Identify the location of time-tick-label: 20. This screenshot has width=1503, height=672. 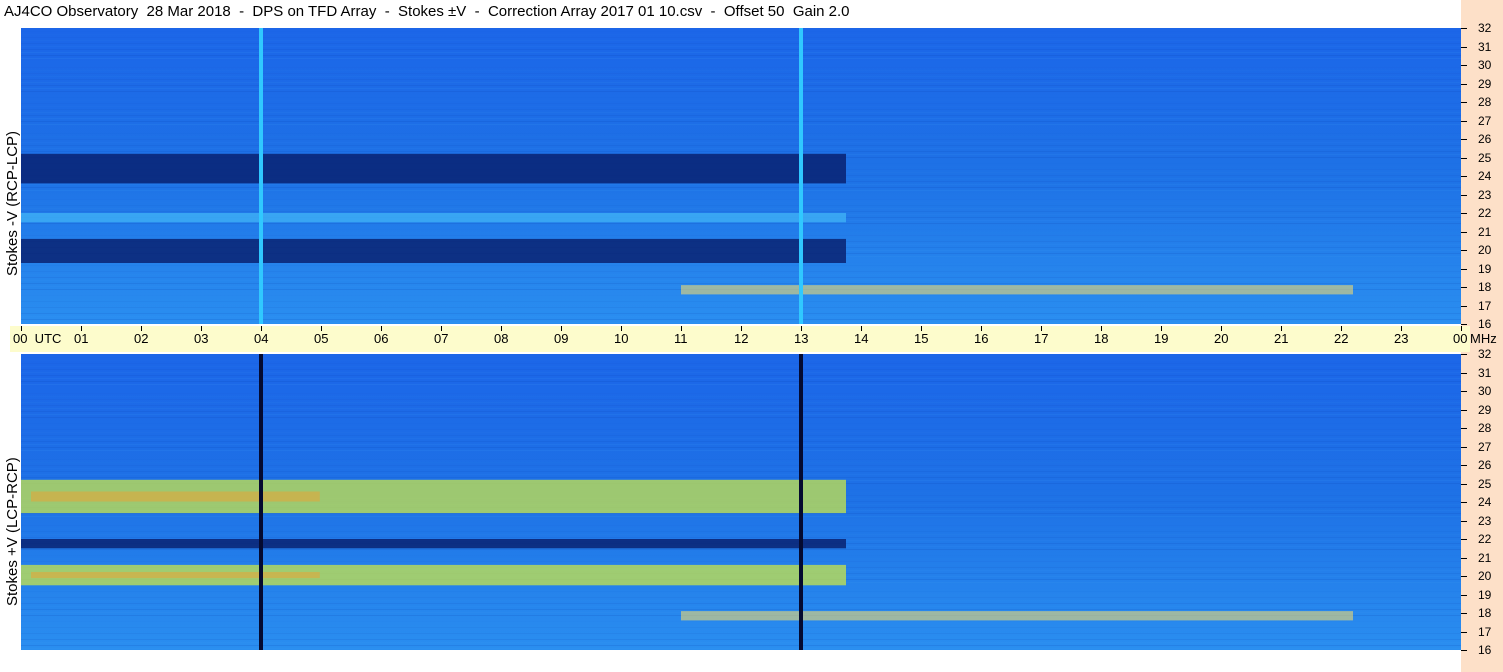
(1221, 338).